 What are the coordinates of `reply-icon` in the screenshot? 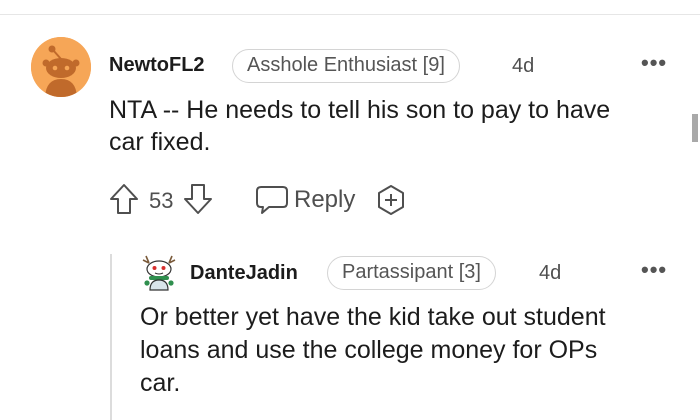 It's located at (272, 200).